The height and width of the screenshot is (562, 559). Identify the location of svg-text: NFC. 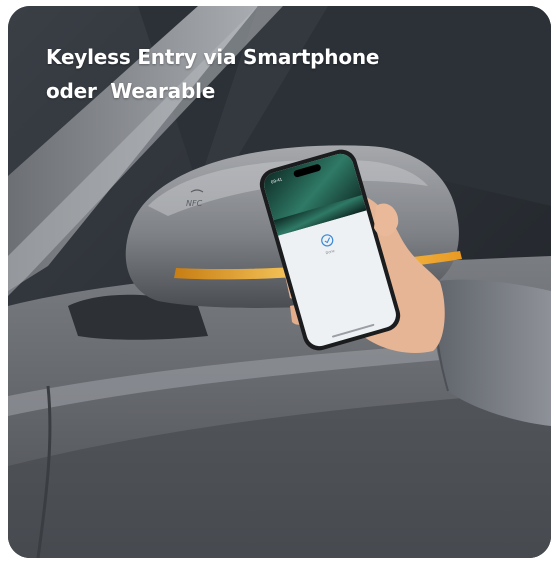
(194, 203).